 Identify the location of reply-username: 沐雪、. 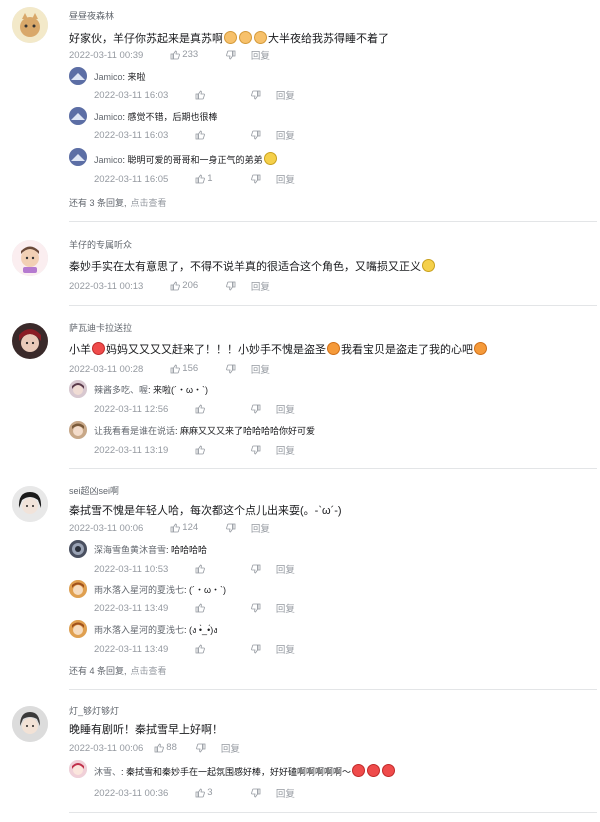
(107, 772).